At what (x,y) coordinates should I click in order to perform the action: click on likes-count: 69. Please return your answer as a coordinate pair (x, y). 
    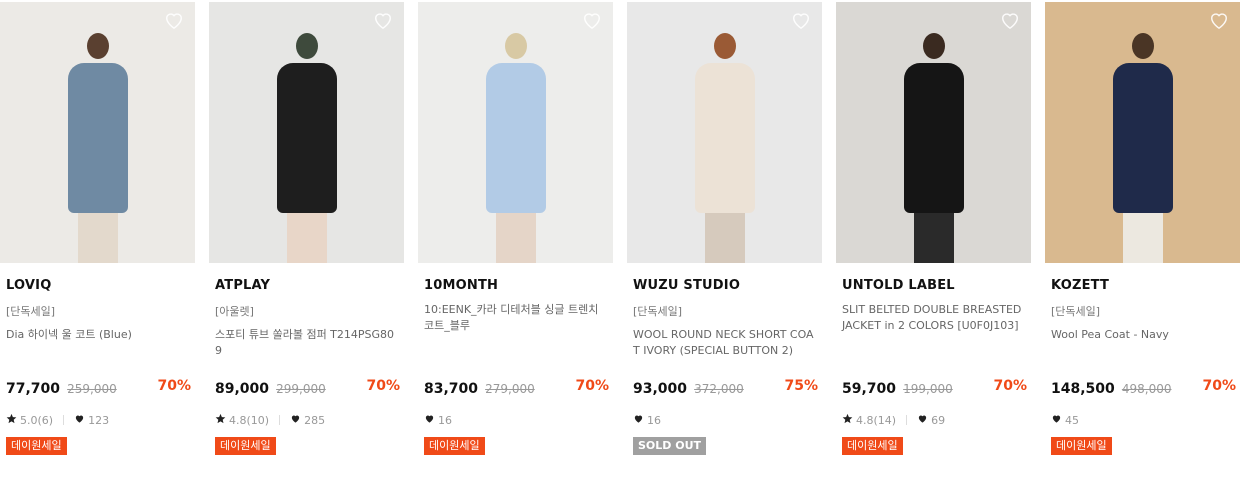
    Looking at the image, I should click on (938, 420).